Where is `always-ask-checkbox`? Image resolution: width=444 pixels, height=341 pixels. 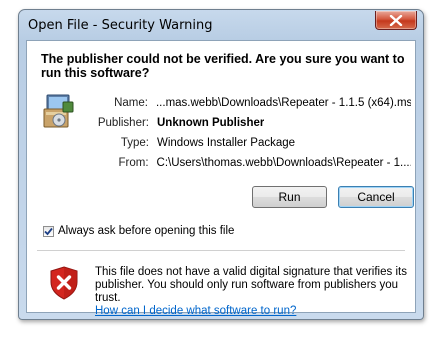 always-ask-checkbox is located at coordinates (48, 231).